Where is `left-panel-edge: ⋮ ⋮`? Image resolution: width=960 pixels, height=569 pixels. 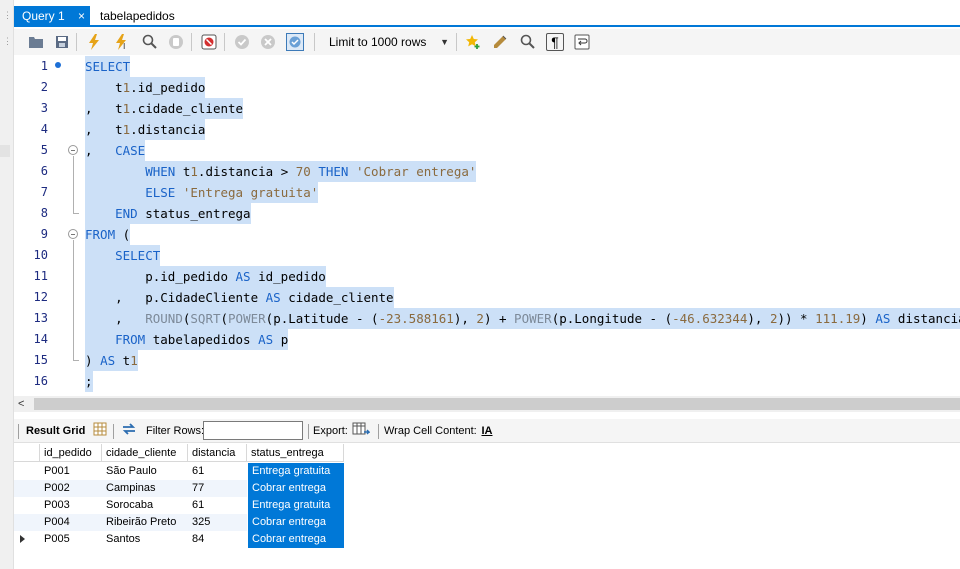
left-panel-edge: ⋮ ⋮ is located at coordinates (7, 284).